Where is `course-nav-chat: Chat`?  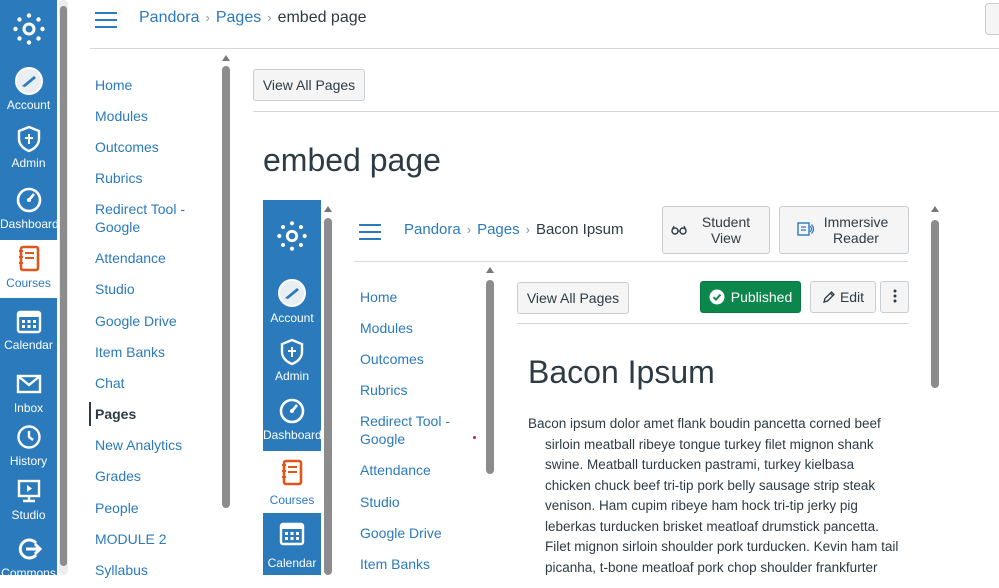 course-nav-chat: Chat is located at coordinates (110, 383).